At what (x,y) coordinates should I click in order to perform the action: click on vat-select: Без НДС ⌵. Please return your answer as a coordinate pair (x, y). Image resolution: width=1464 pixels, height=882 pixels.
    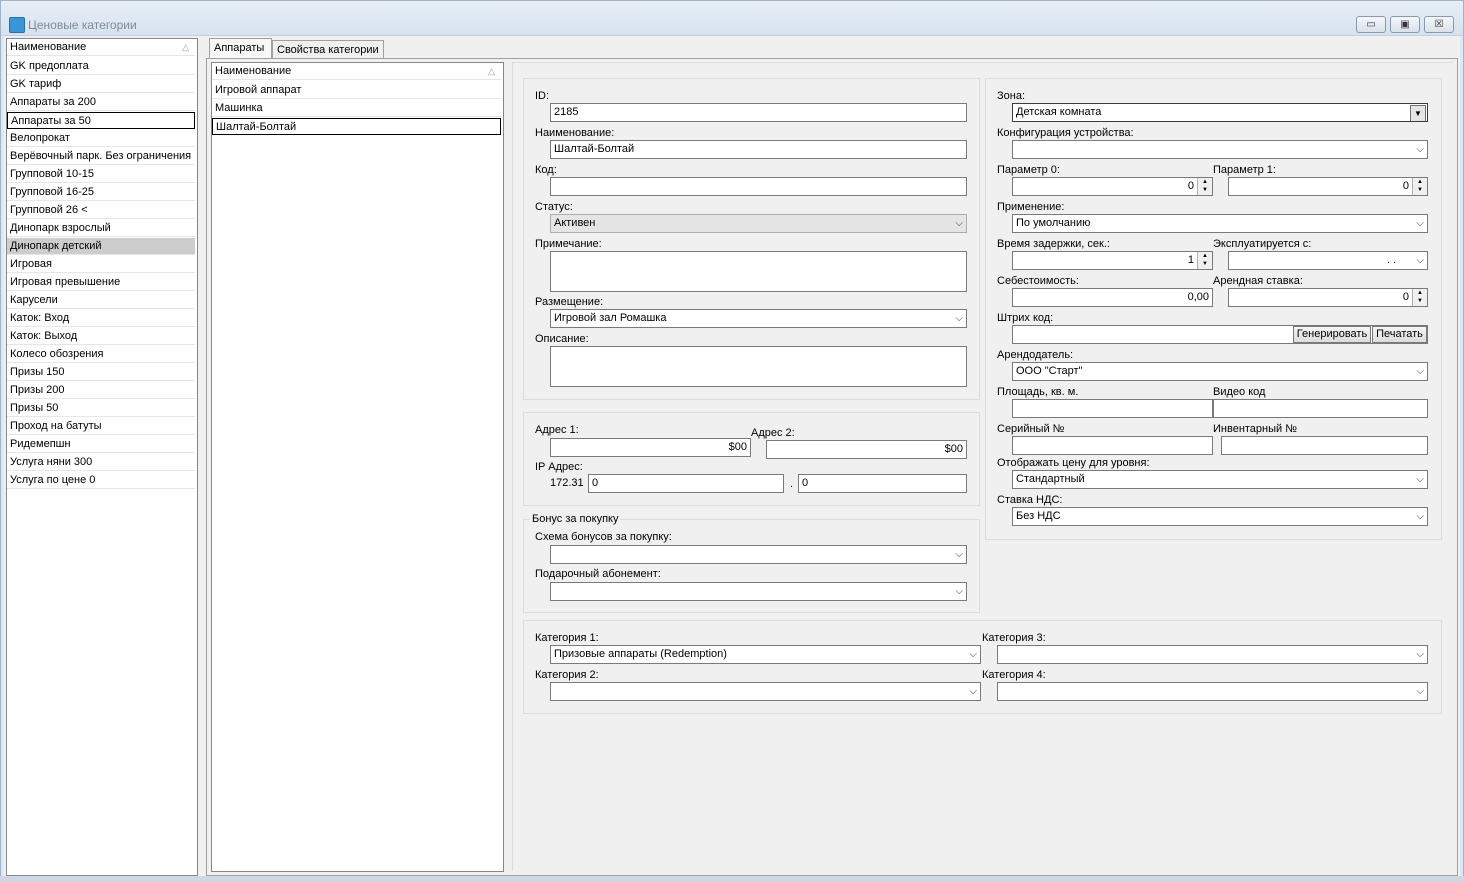
    Looking at the image, I should click on (1220, 516).